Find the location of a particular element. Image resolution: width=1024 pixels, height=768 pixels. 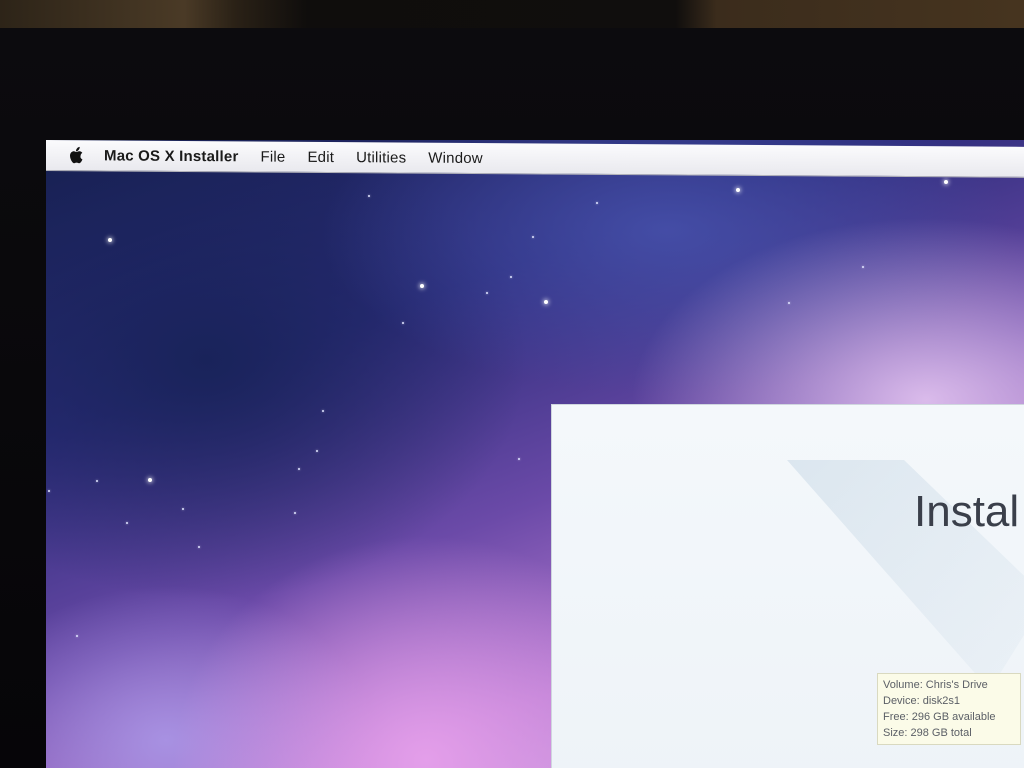

background-wall is located at coordinates (512, 15).